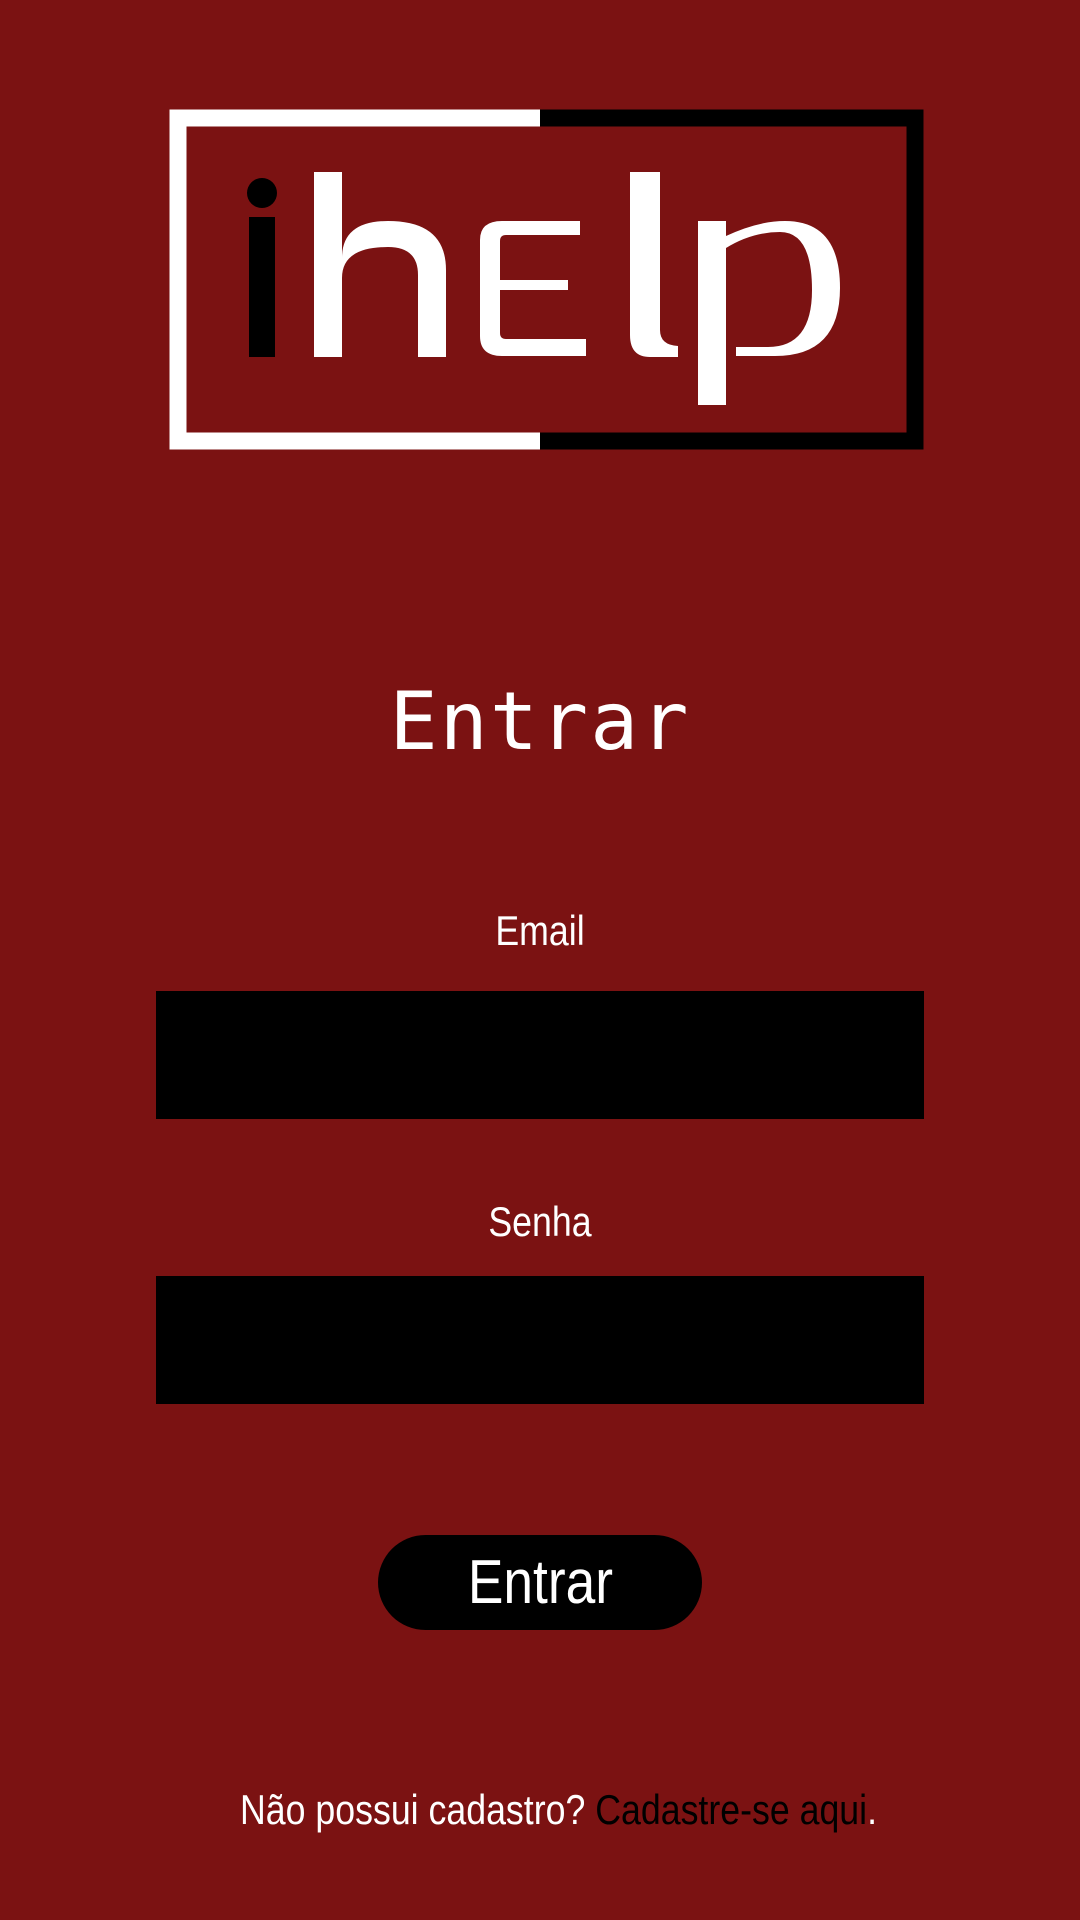 This screenshot has width=1080, height=1920. What do you see at coordinates (540, 1221) in the screenshot?
I see `password-label: Senha` at bounding box center [540, 1221].